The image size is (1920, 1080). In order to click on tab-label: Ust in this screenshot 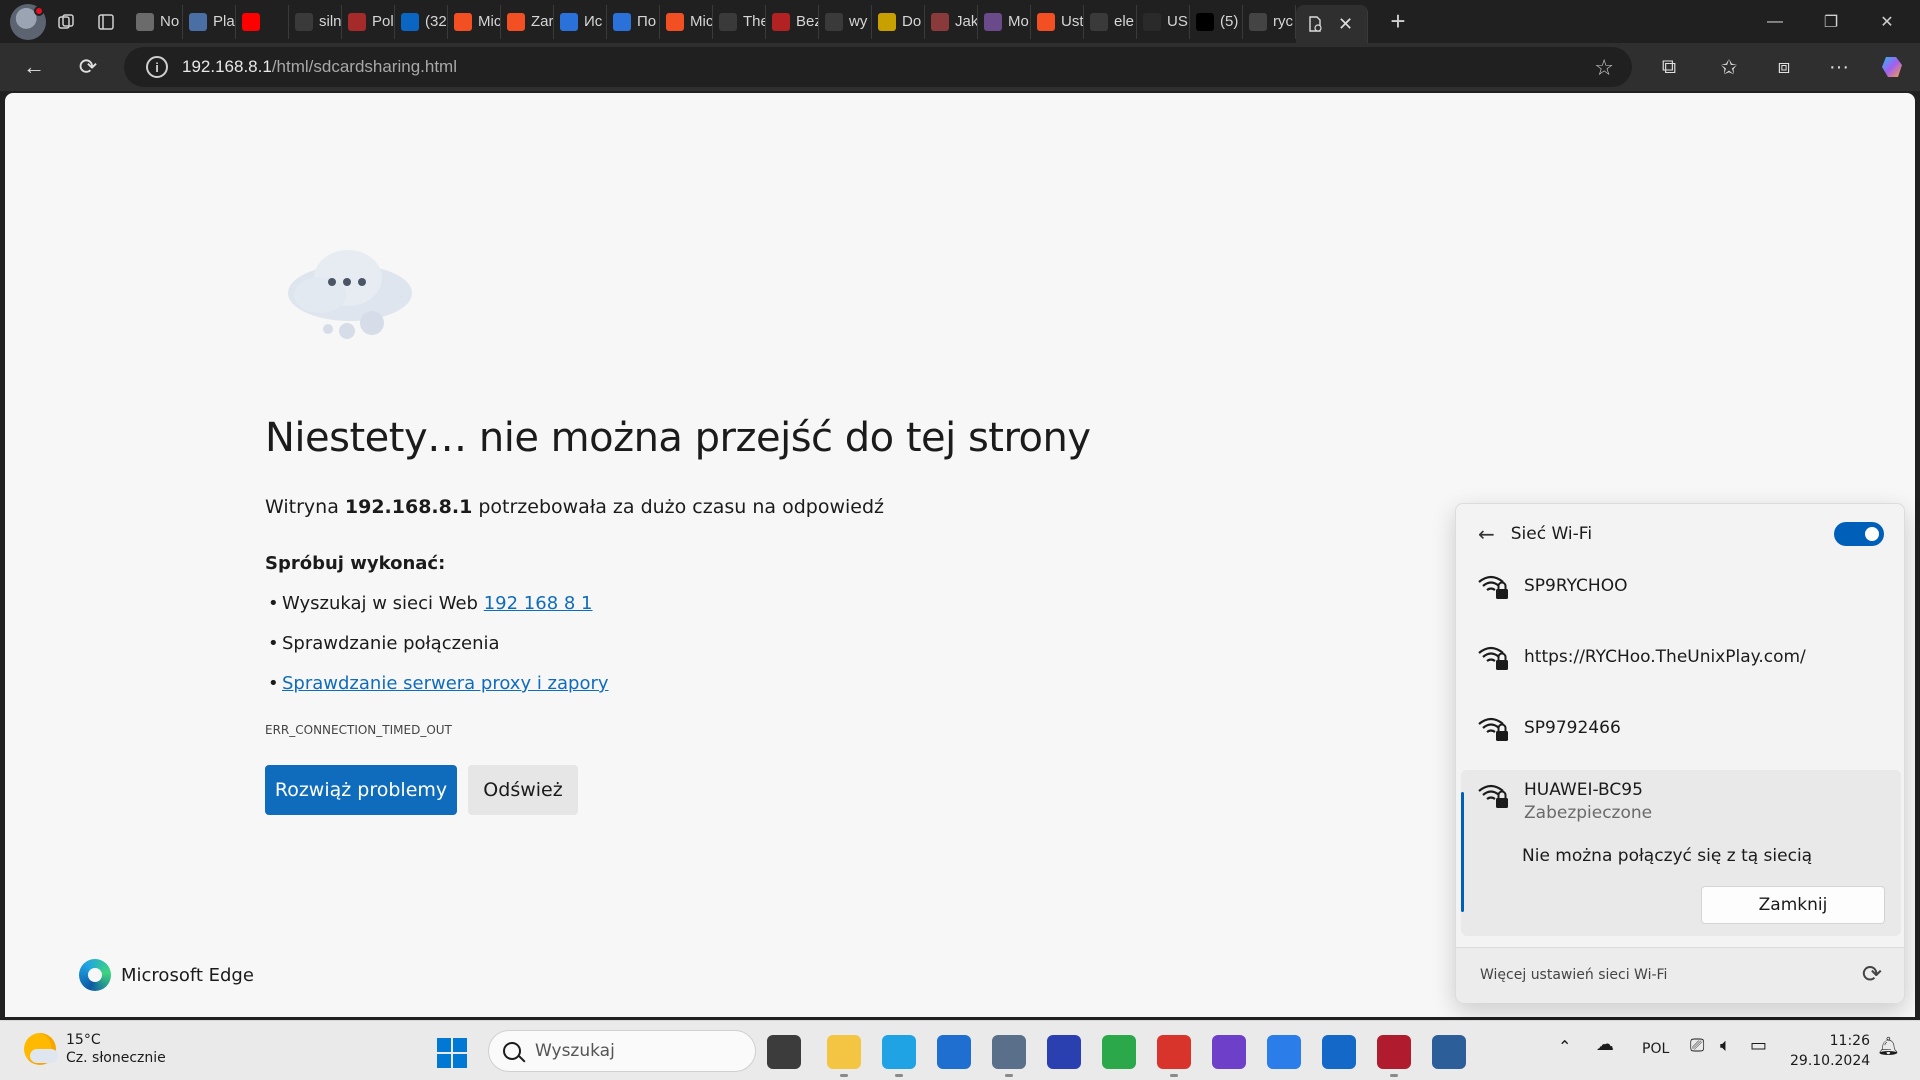, I will do `click(1072, 21)`.